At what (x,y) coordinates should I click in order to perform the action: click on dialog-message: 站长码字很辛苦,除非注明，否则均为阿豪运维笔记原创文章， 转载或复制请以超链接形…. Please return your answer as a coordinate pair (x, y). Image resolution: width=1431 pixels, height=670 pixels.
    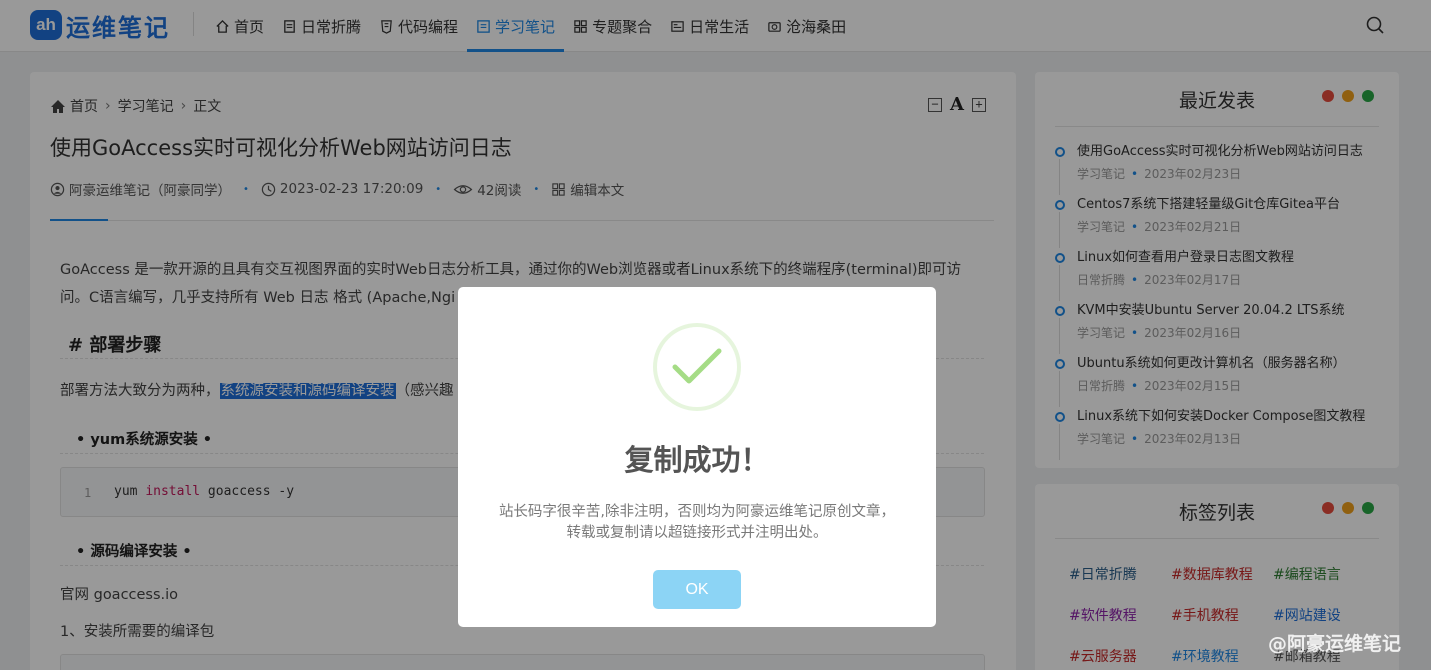
    Looking at the image, I should click on (697, 523).